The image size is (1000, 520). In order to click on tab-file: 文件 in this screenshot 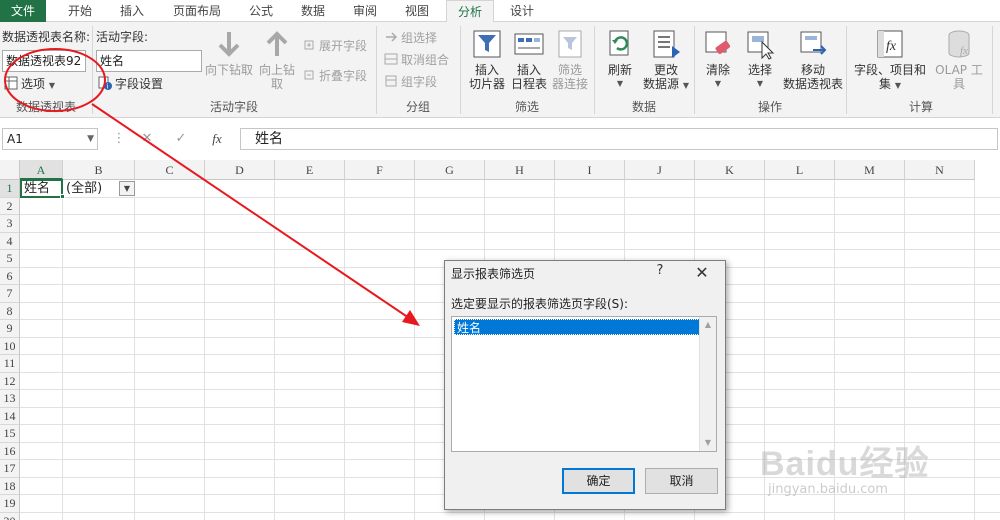, I will do `click(23, 11)`.